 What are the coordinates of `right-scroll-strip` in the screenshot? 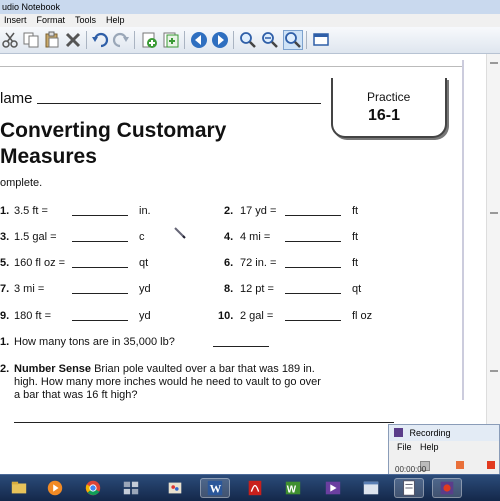 It's located at (493, 264).